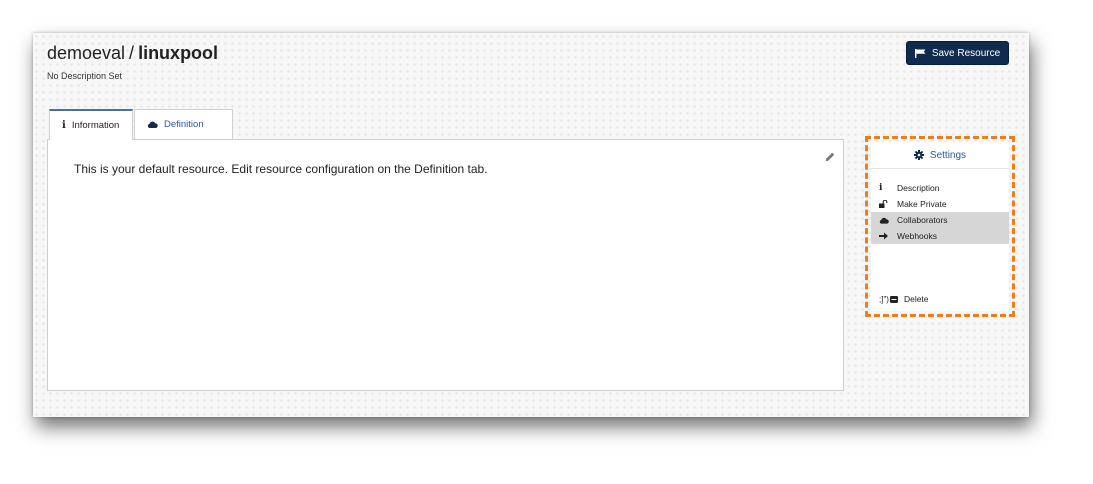  Describe the element at coordinates (922, 204) in the screenshot. I see `settings-item-label: Make Private` at that location.